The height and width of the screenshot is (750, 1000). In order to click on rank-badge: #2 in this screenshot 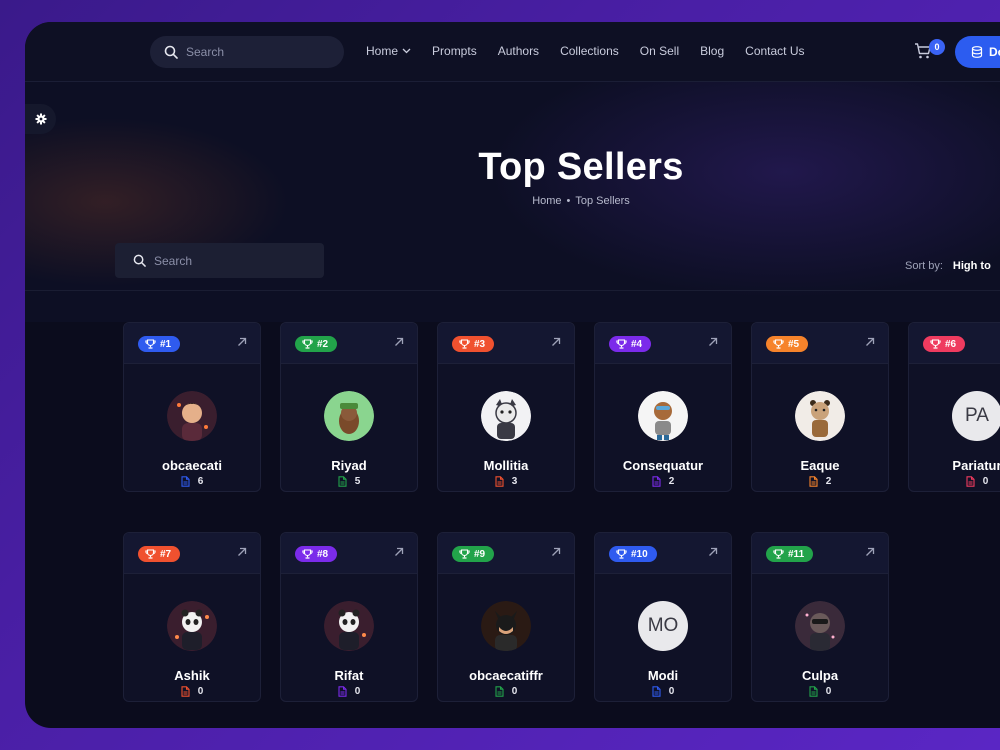, I will do `click(316, 344)`.